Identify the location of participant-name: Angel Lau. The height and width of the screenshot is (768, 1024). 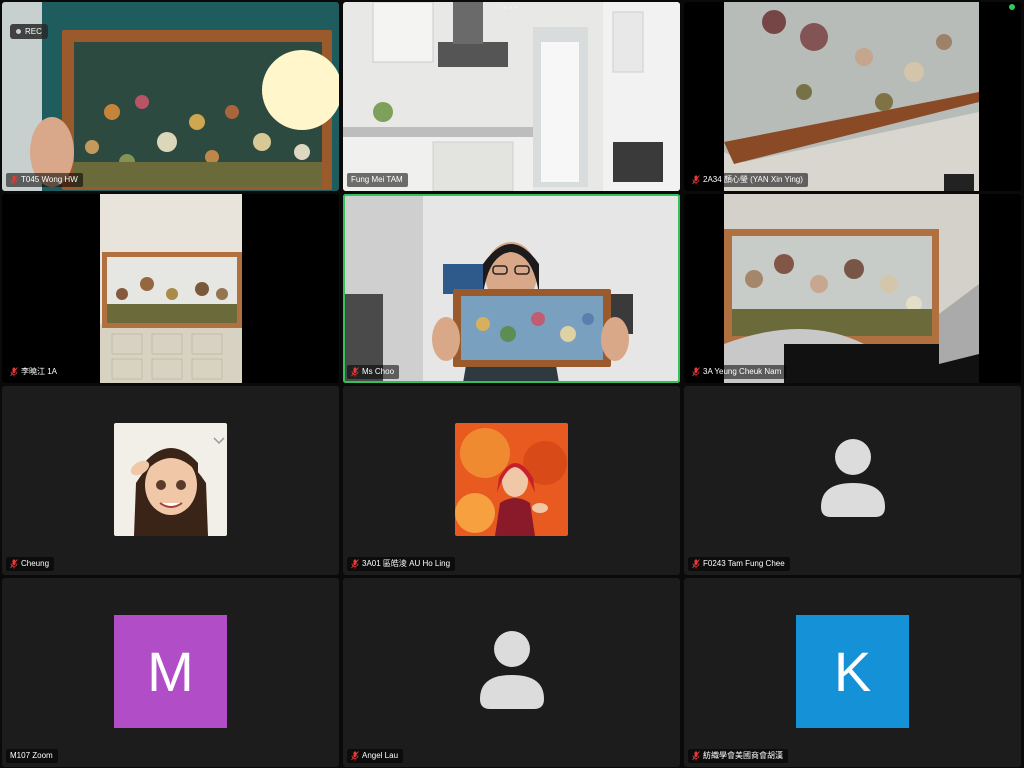
(380, 755).